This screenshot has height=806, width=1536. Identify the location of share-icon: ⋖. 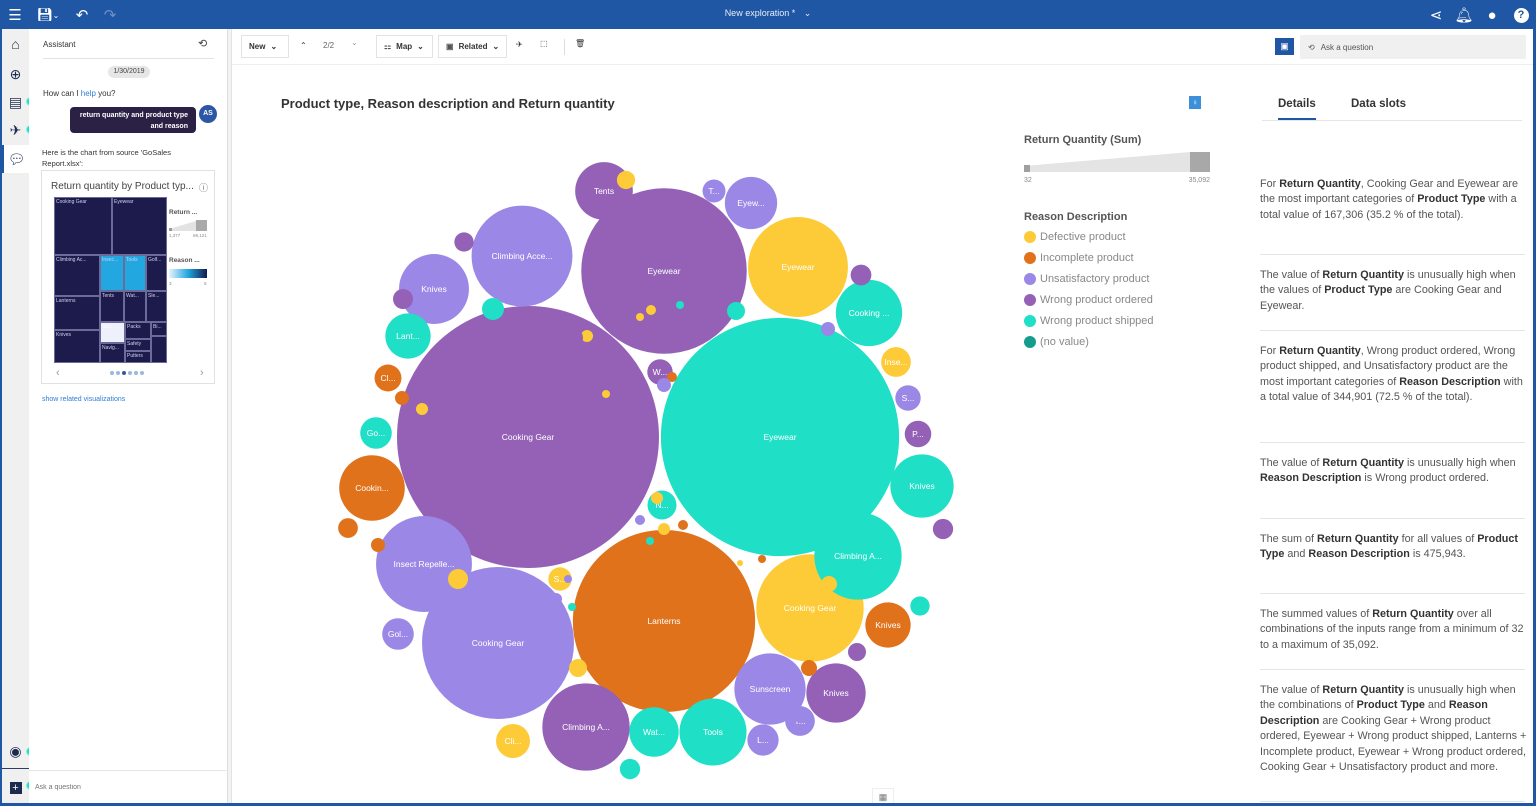
(1436, 15).